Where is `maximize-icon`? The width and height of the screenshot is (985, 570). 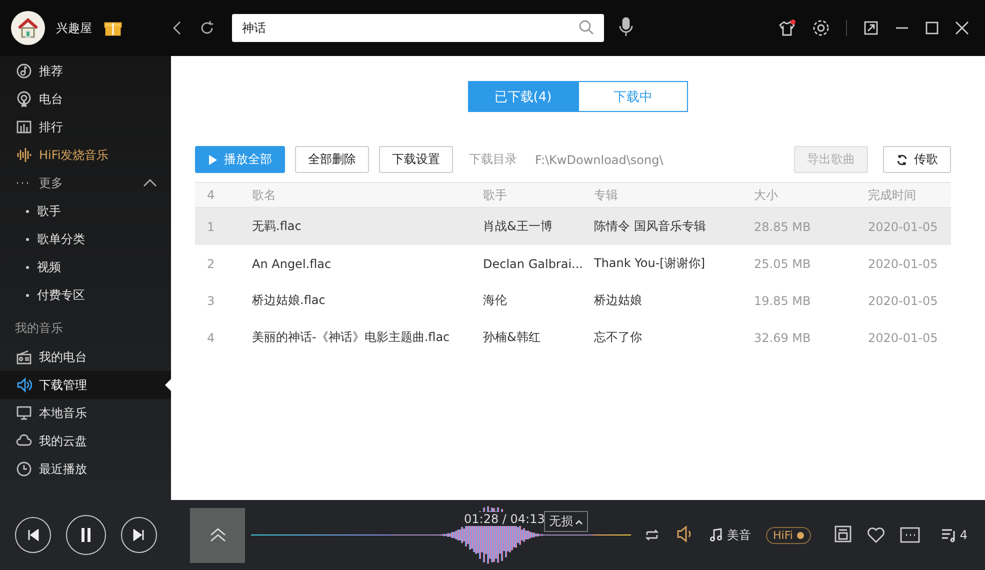
maximize-icon is located at coordinates (932, 28).